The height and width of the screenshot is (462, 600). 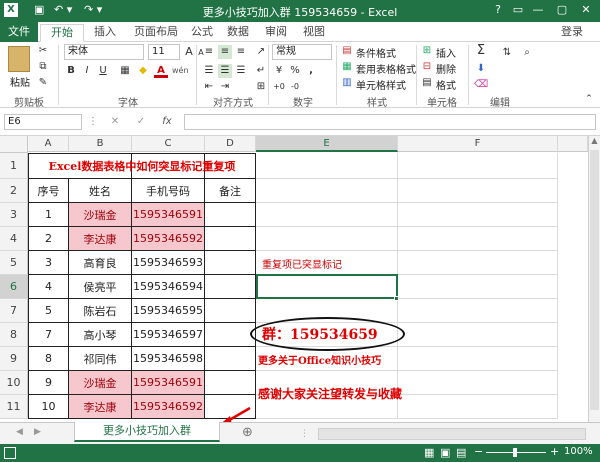 I want to click on column-header-a: A, so click(x=48, y=144).